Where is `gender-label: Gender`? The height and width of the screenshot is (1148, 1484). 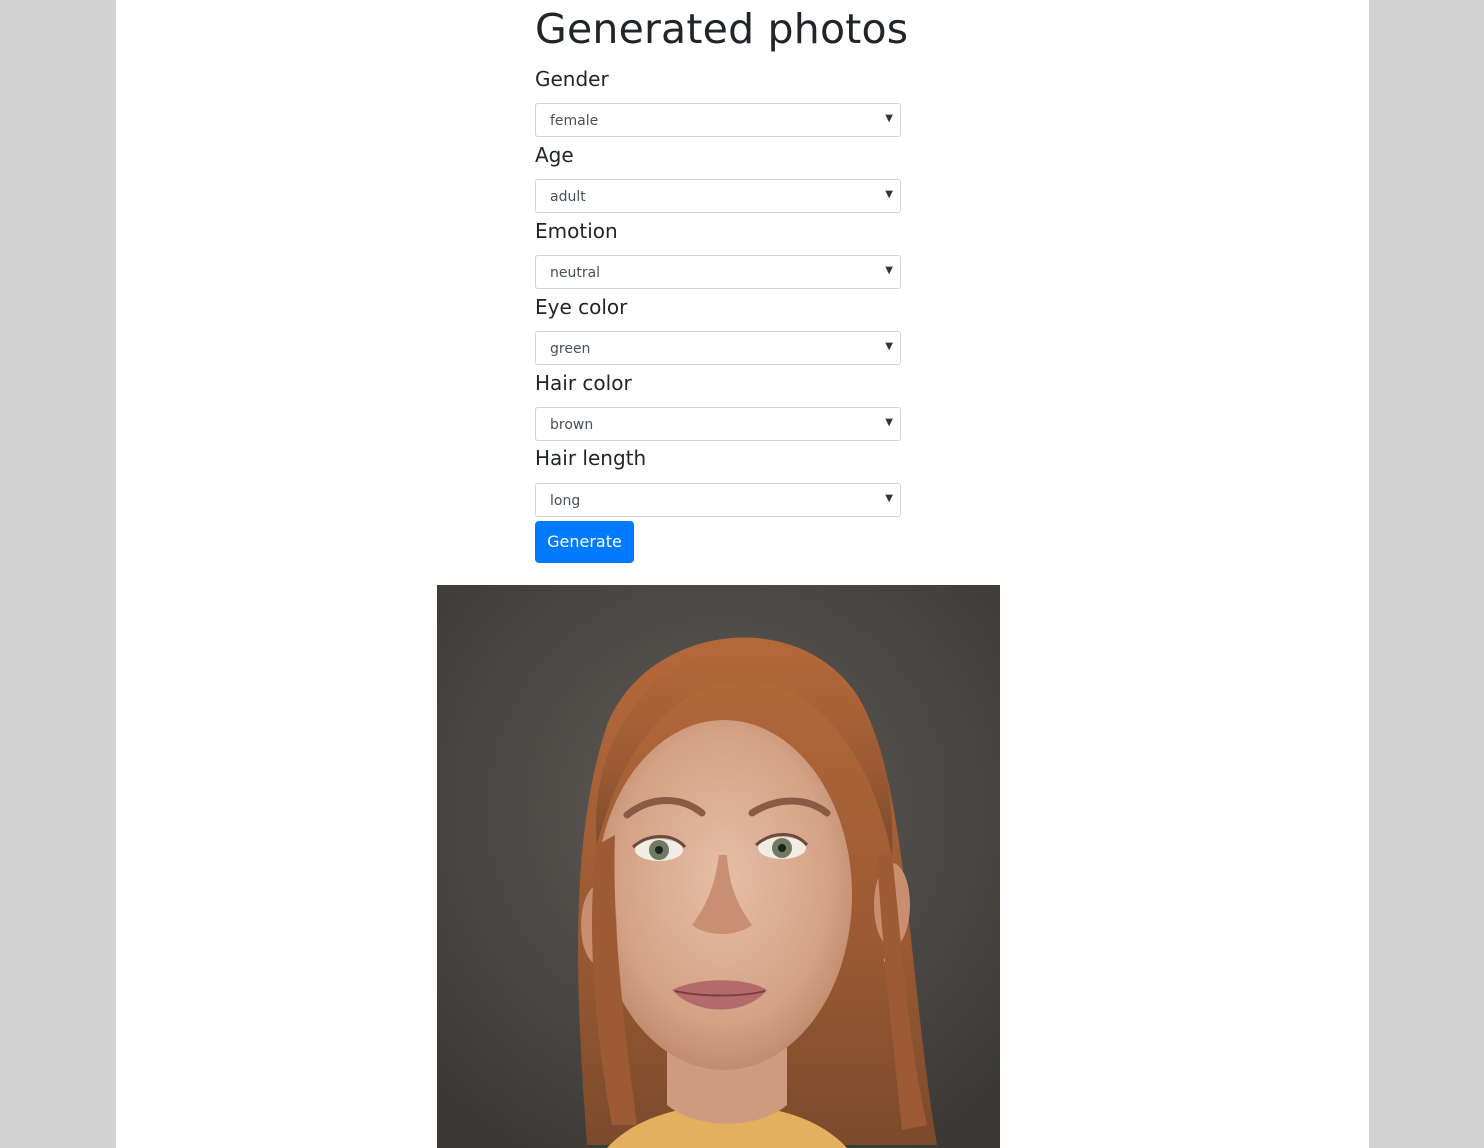 gender-label: Gender is located at coordinates (572, 79).